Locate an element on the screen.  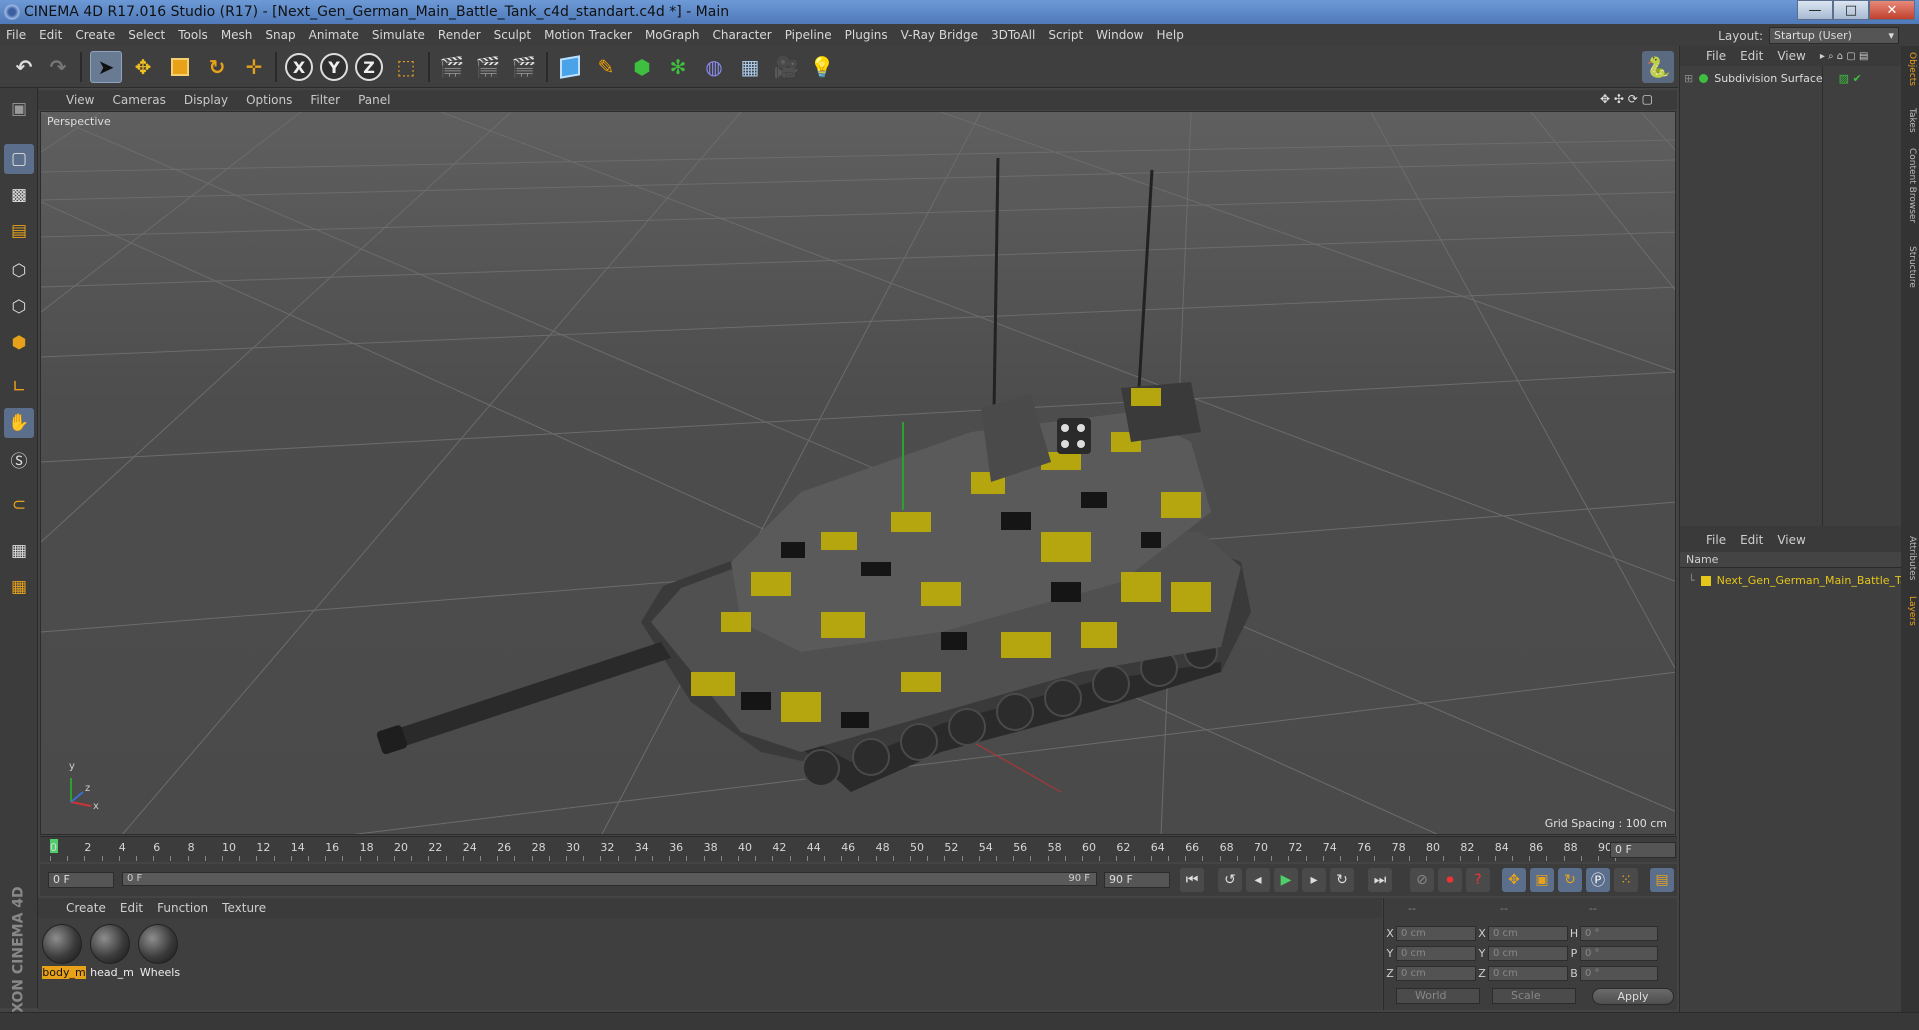
tab-content-browser: Content Browser is located at coordinates (1910, 185).